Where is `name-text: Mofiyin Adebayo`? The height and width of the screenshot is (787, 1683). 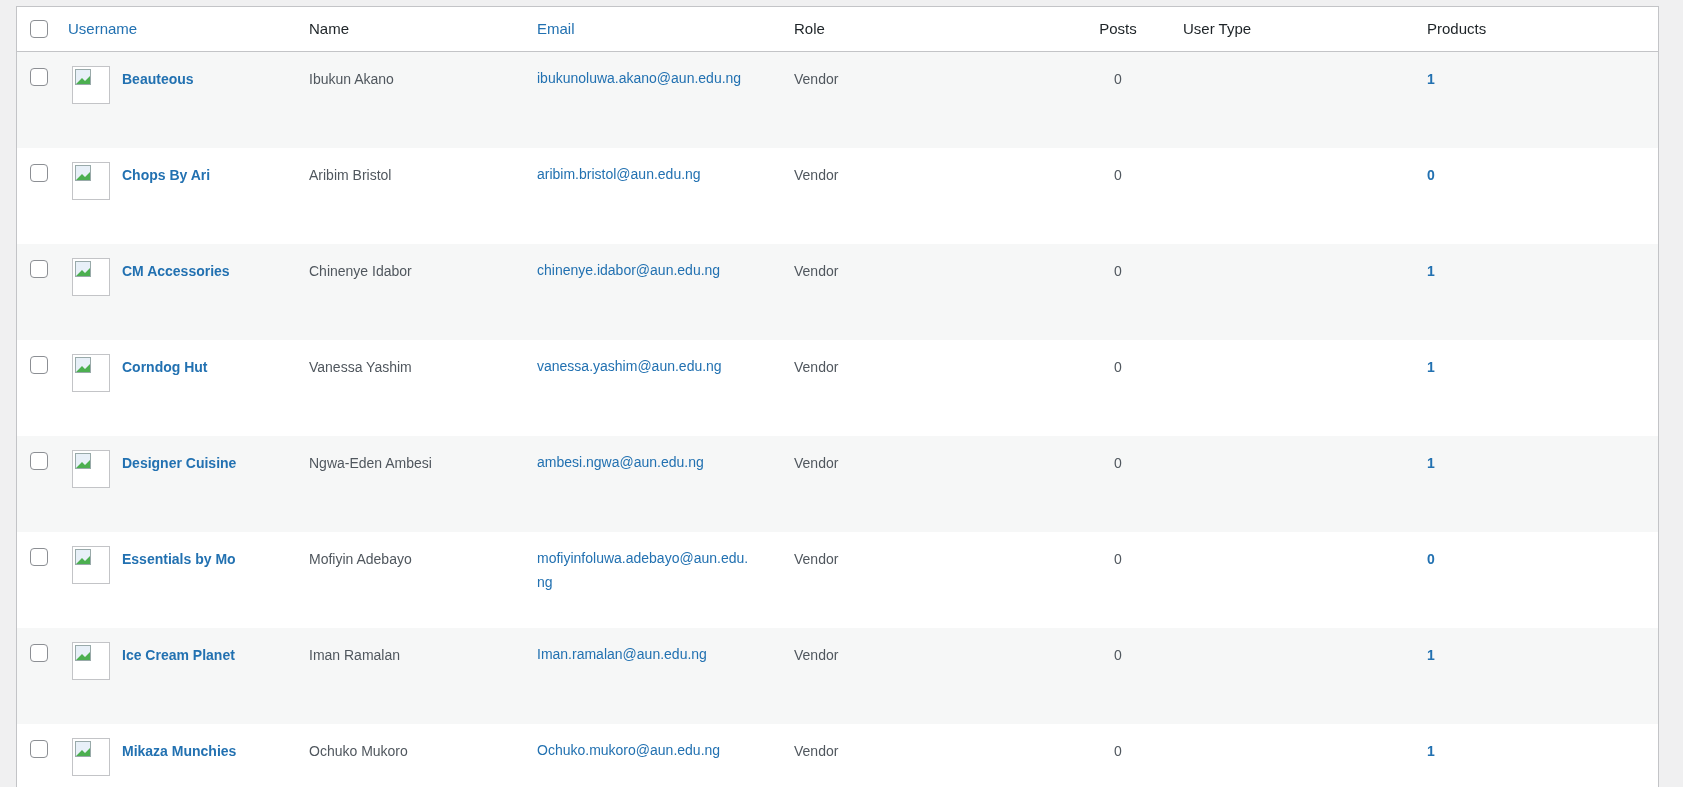 name-text: Mofiyin Adebayo is located at coordinates (360, 559).